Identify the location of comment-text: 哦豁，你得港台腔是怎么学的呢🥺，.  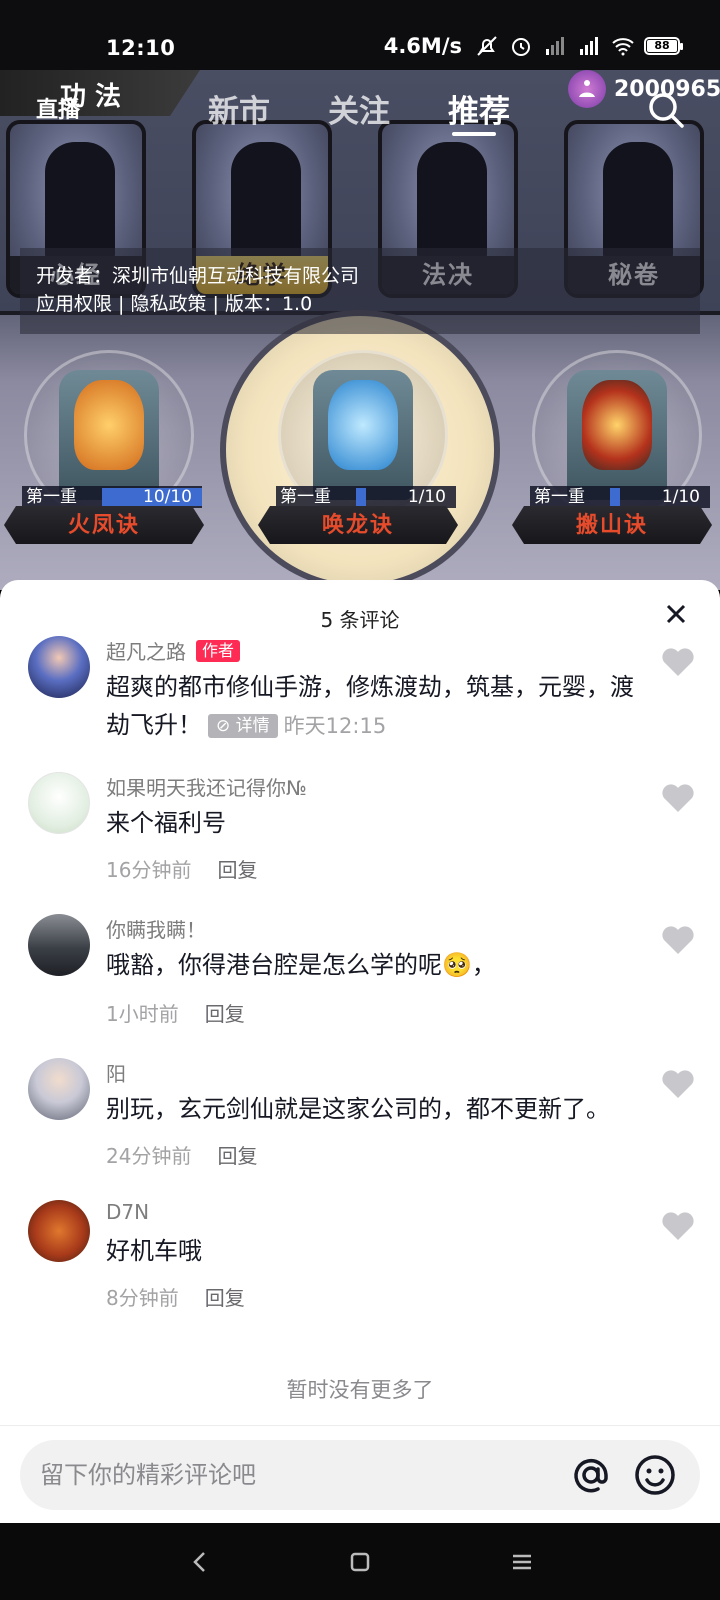
(301, 965).